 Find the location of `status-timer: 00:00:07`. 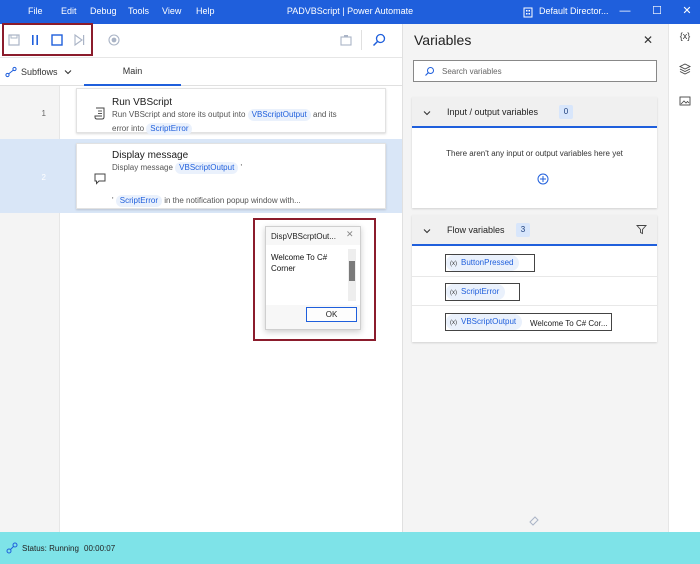

status-timer: 00:00:07 is located at coordinates (100, 548).